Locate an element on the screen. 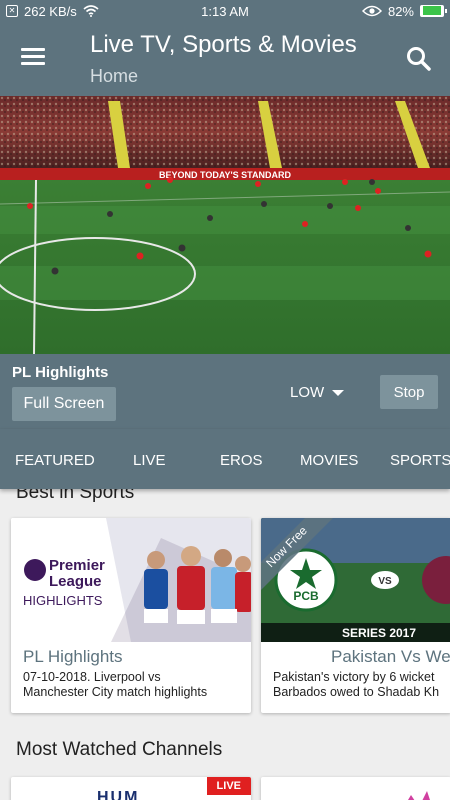  section-title-most-watched: Most Watched Channels is located at coordinates (119, 749).